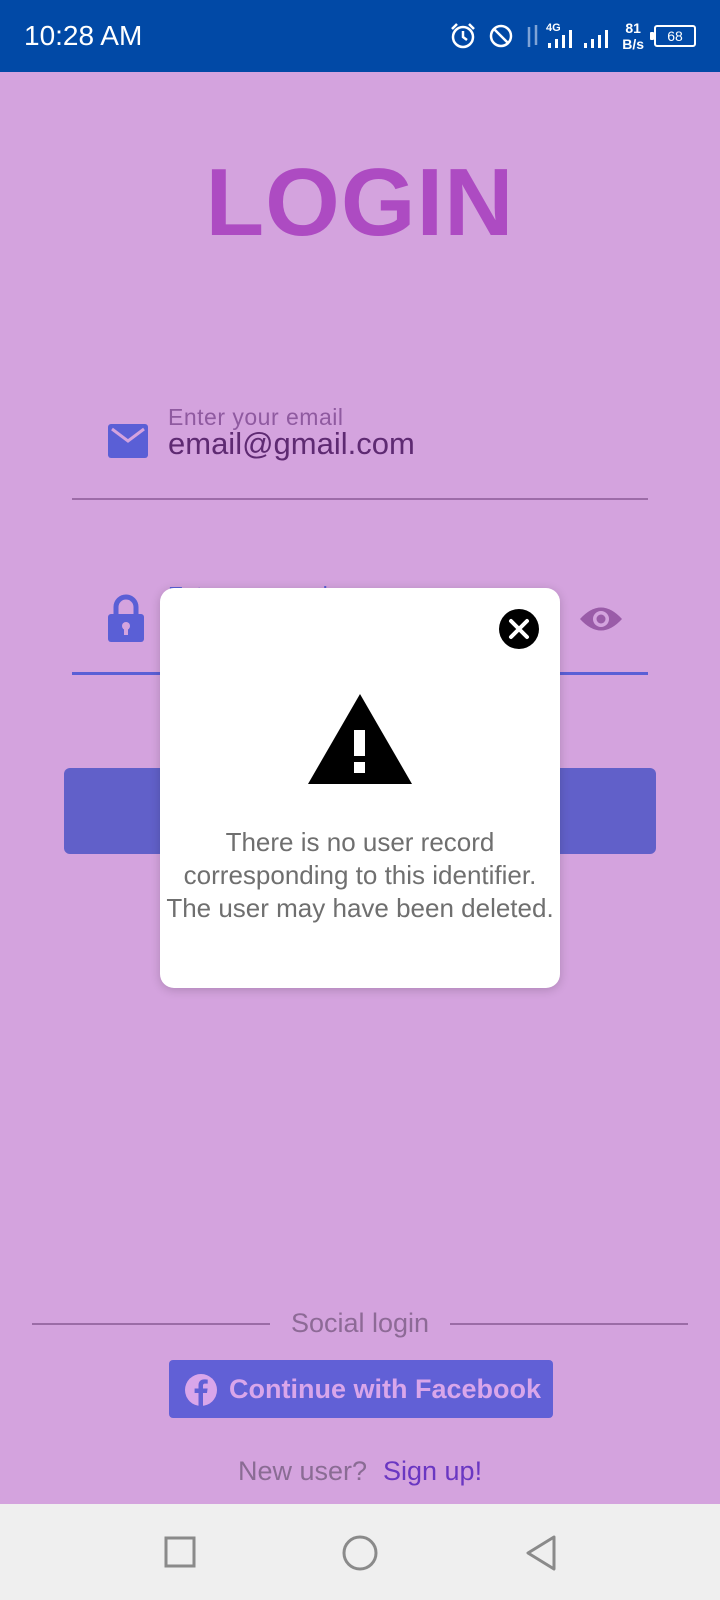  Describe the element at coordinates (385, 1389) in the screenshot. I see `facebook-button-label: Continue with Facebook` at that location.